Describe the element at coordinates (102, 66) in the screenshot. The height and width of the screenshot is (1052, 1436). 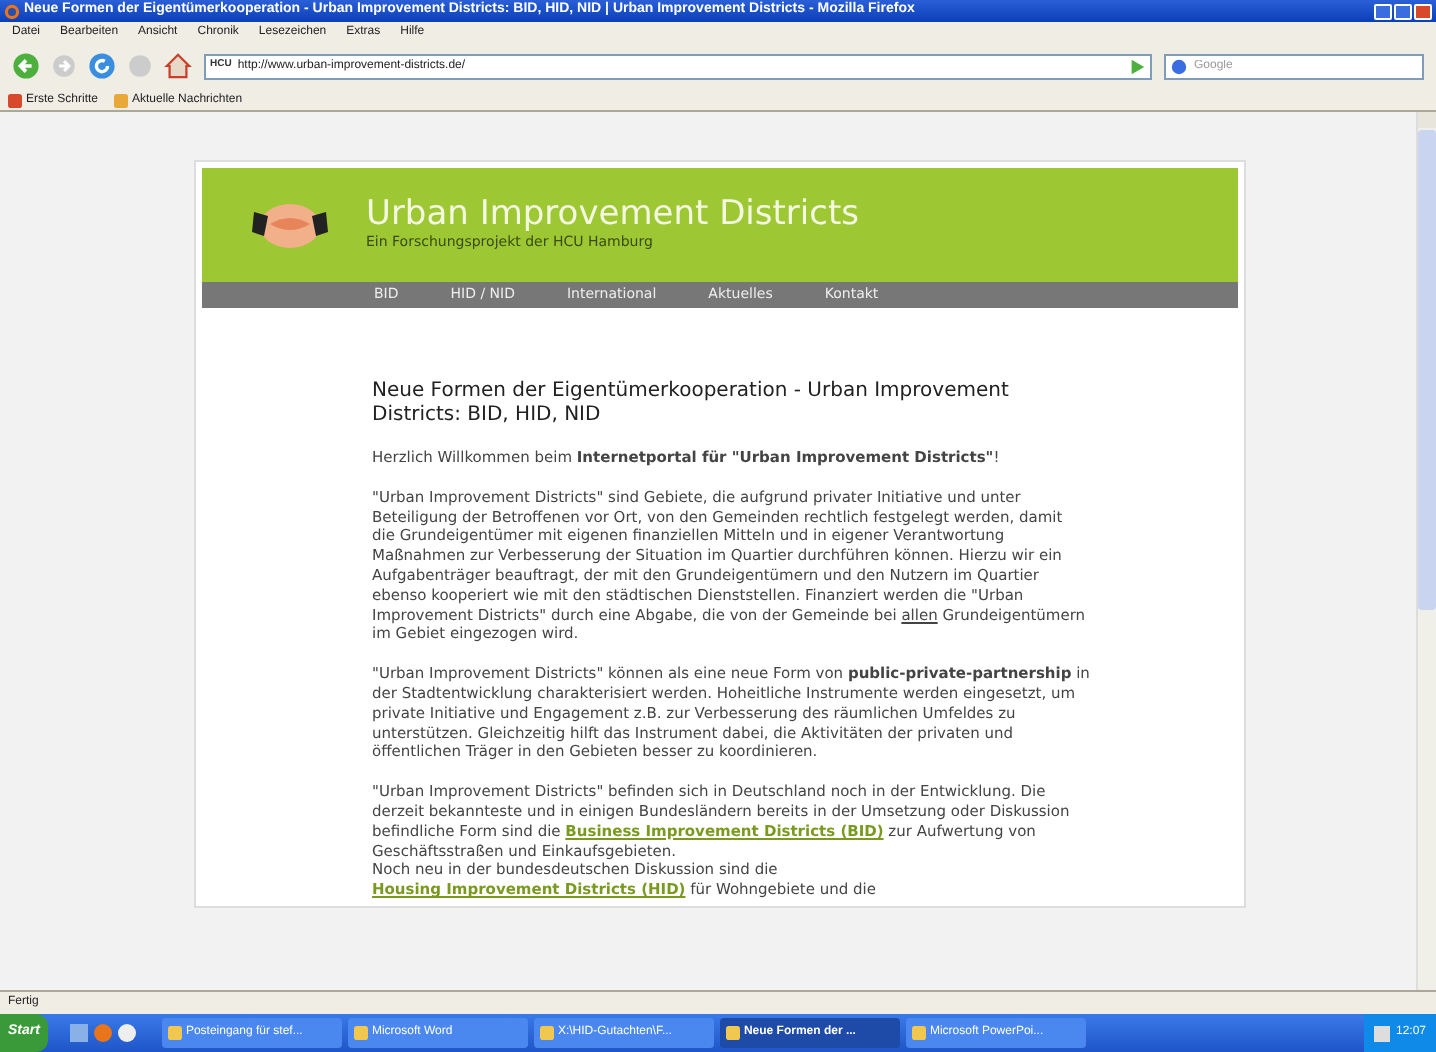
I see `reload-icon` at that location.